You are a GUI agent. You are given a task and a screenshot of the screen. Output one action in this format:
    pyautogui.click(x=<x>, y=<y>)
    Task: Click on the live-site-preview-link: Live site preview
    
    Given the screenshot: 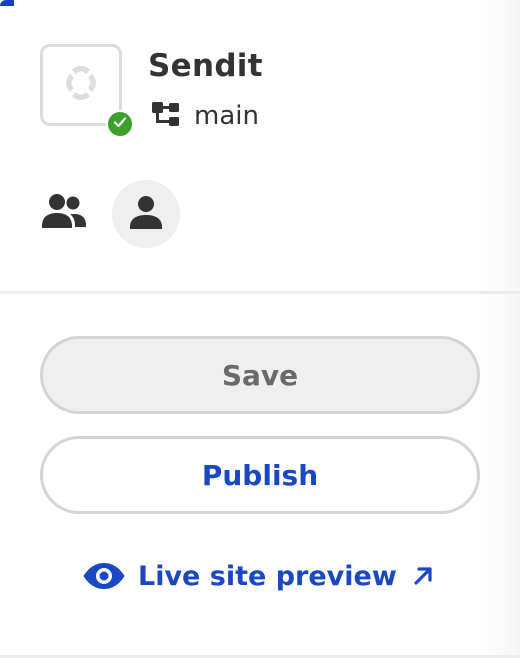 What is the action you would take?
    pyautogui.click(x=259, y=576)
    